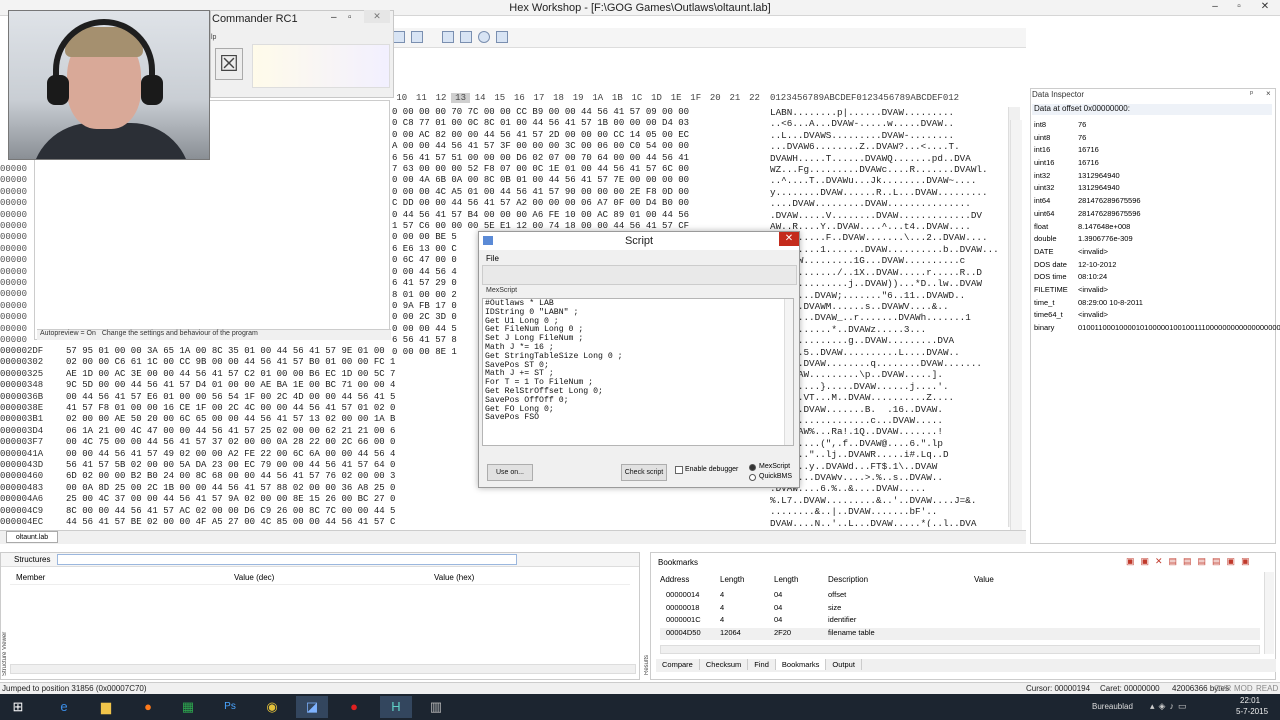  I want to click on results-tab: Checksum, so click(724, 664).